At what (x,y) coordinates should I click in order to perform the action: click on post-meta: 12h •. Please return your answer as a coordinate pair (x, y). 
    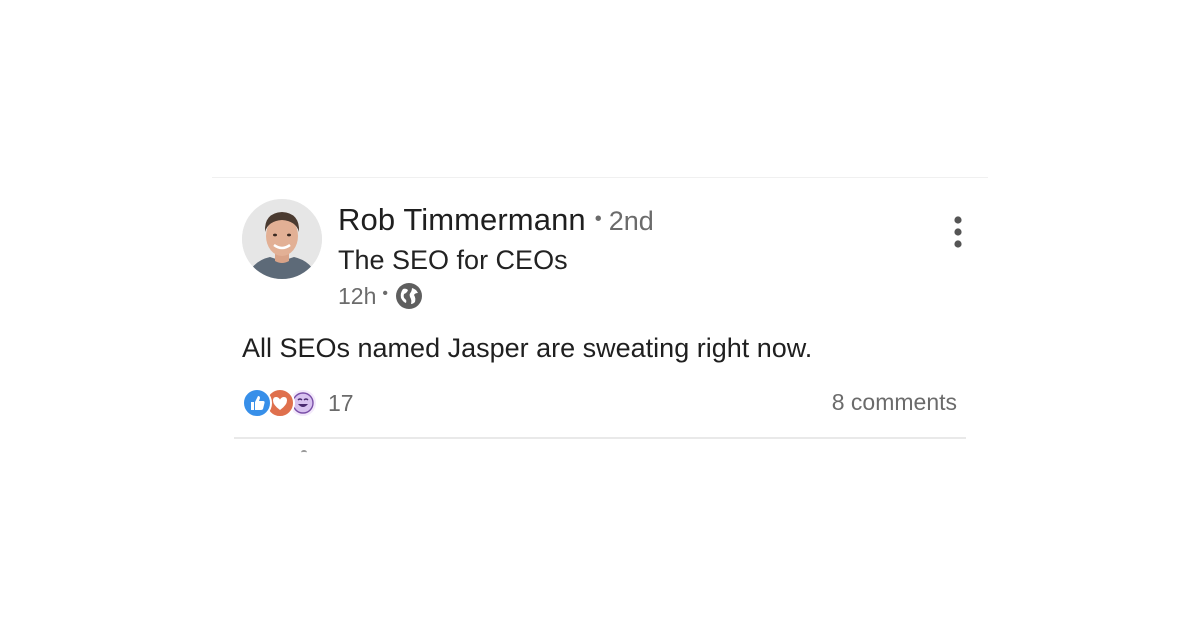
    Looking at the image, I should click on (380, 296).